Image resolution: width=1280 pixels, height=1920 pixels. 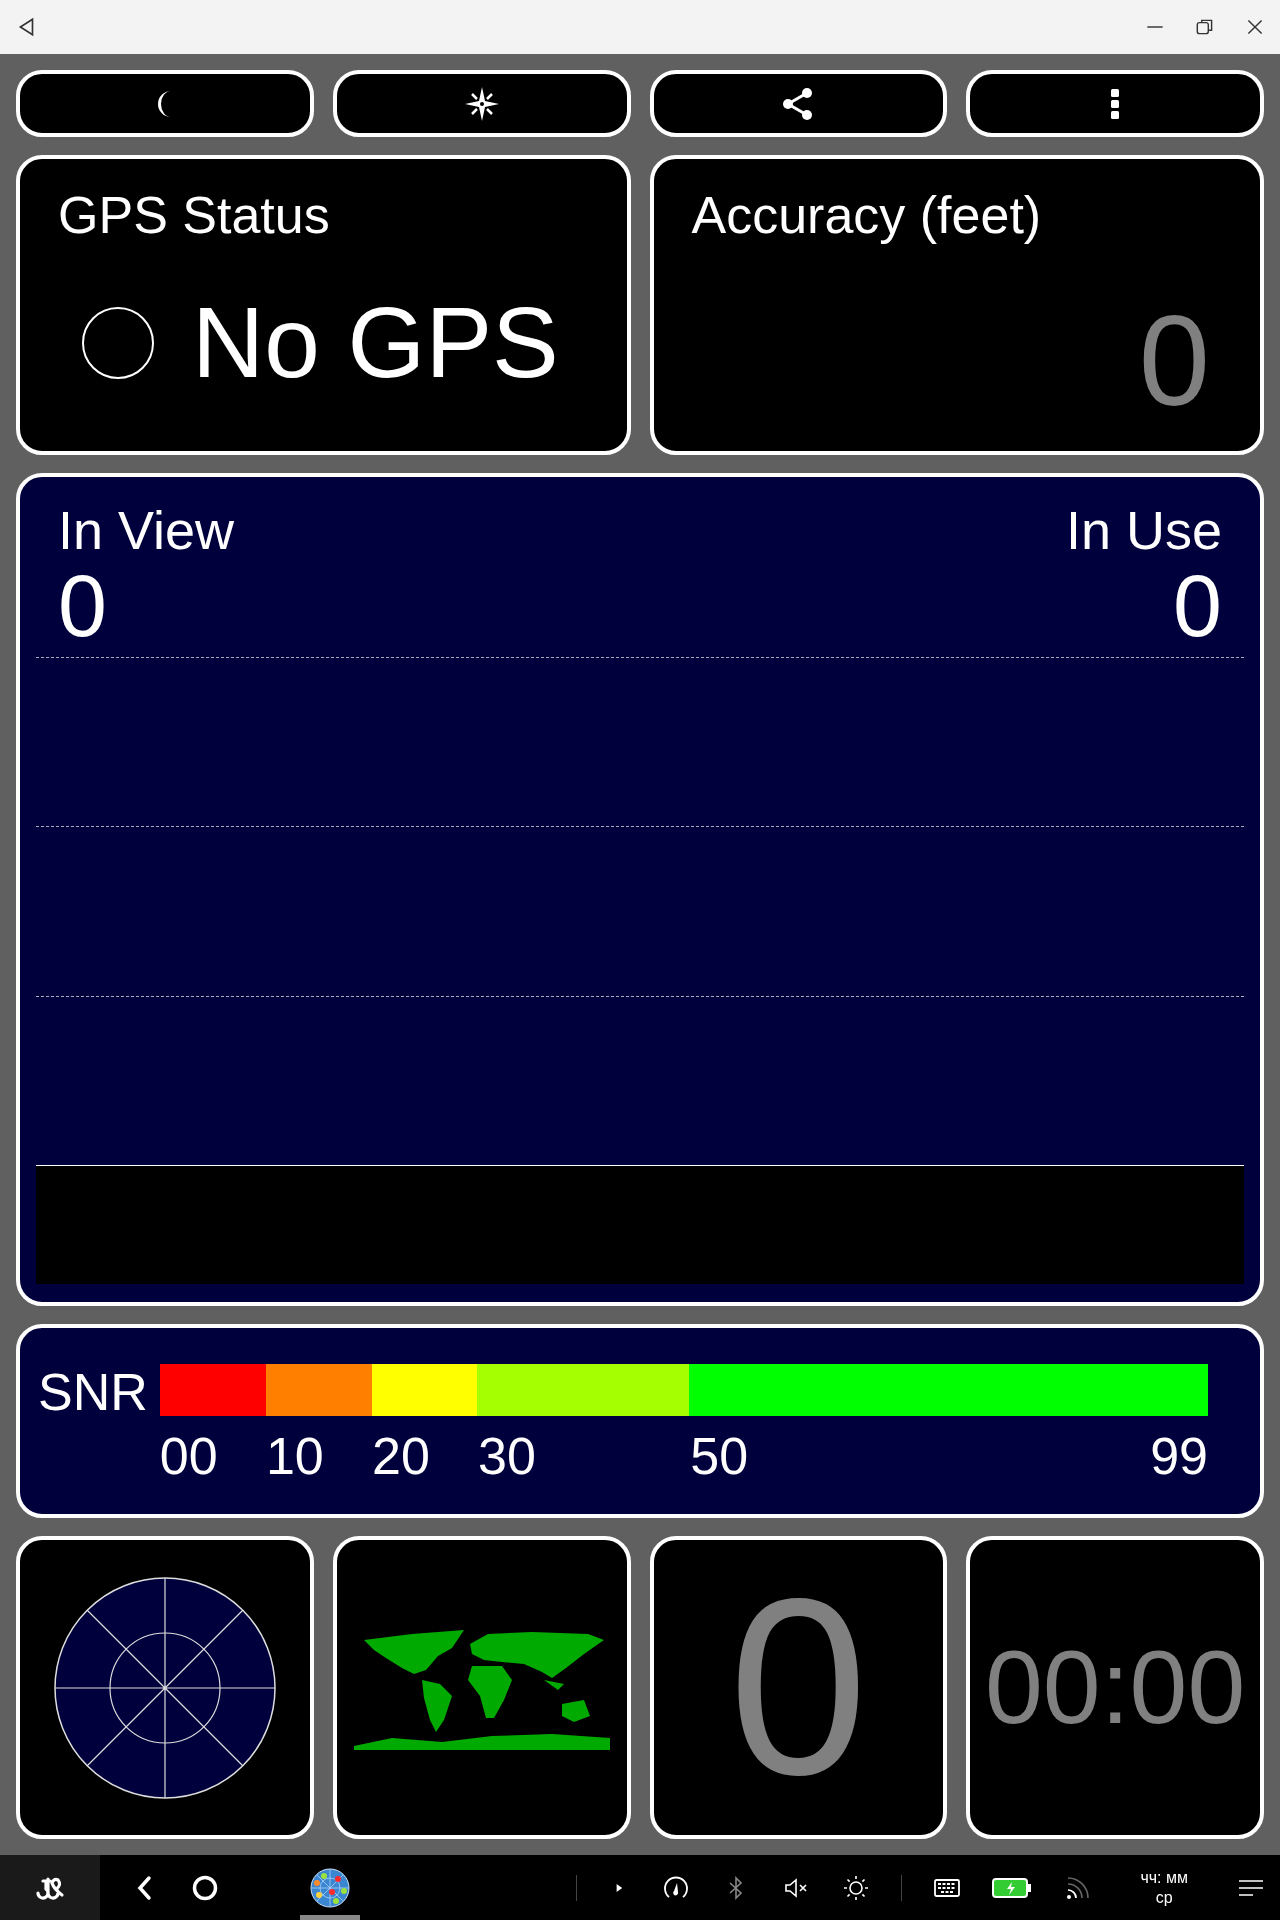 I want to click on night-mode-button, so click(x=165, y=103).